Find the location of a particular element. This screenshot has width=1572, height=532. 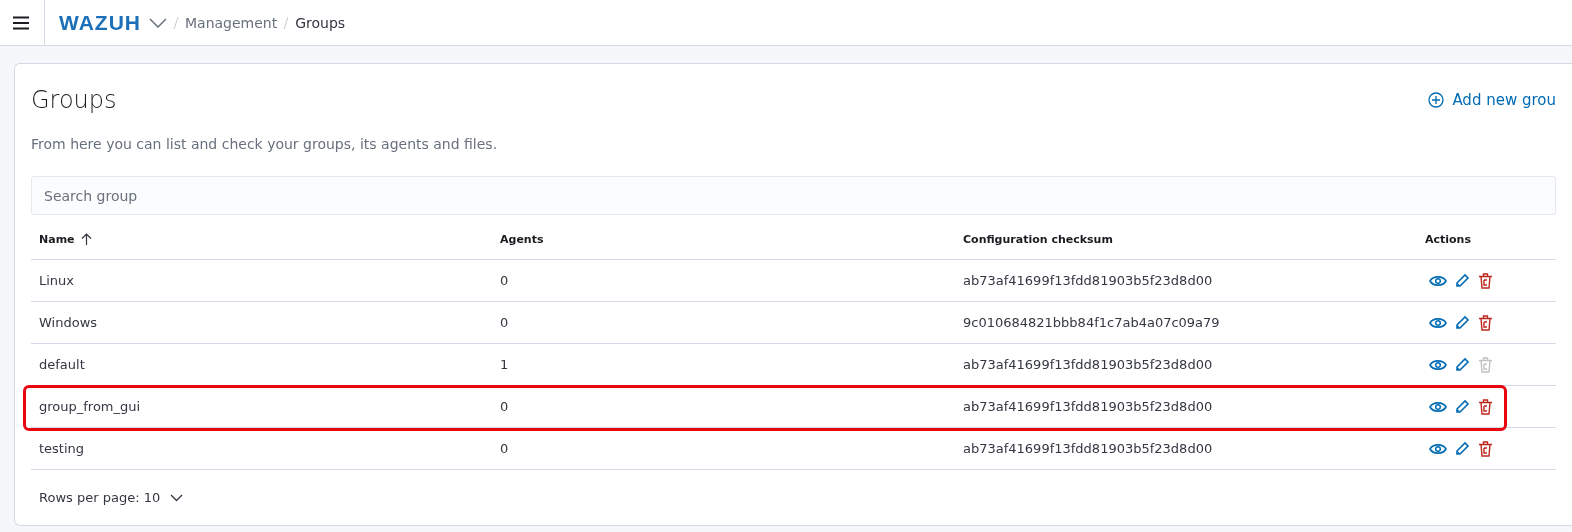

column-header: Agents is located at coordinates (522, 239).